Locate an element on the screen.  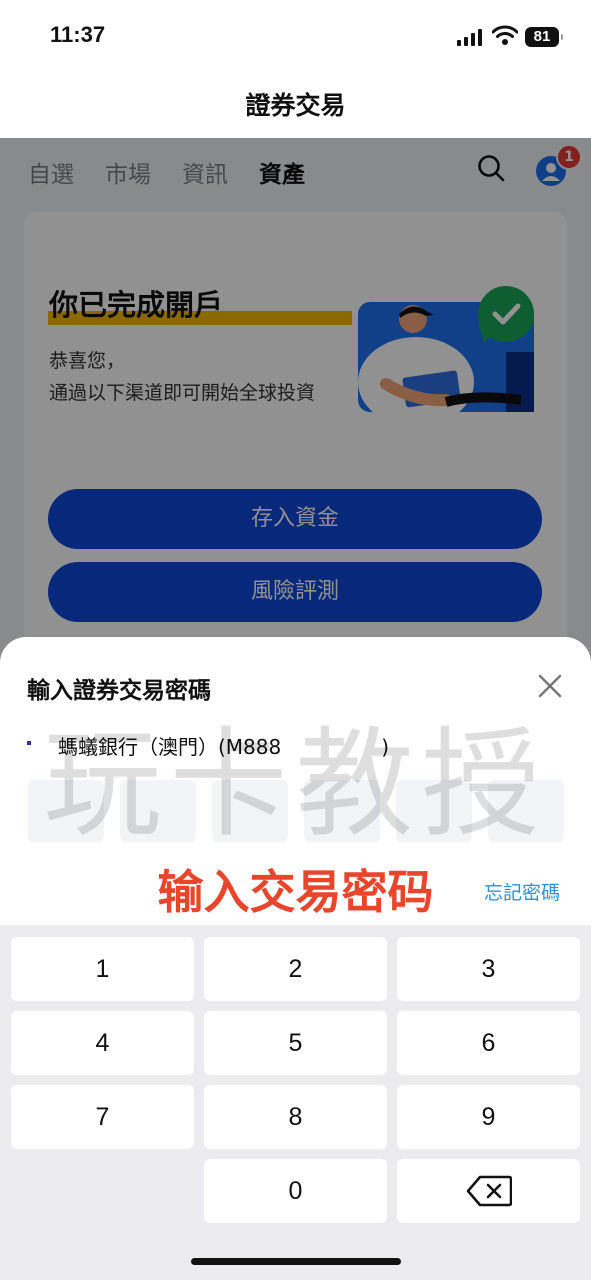
cellular-signal-icon is located at coordinates (471, 37).